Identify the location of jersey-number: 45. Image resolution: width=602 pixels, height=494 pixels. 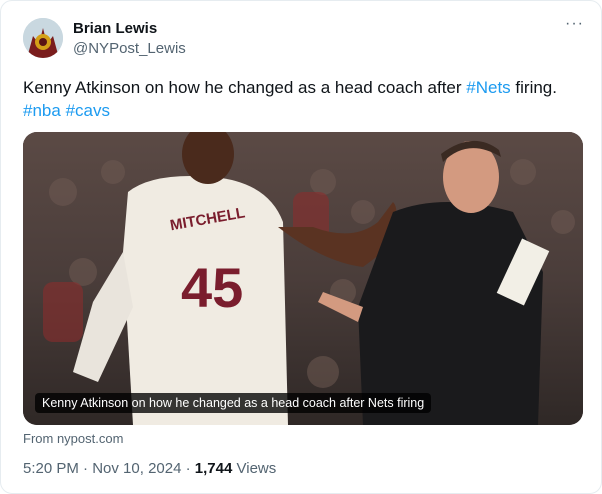
(212, 287).